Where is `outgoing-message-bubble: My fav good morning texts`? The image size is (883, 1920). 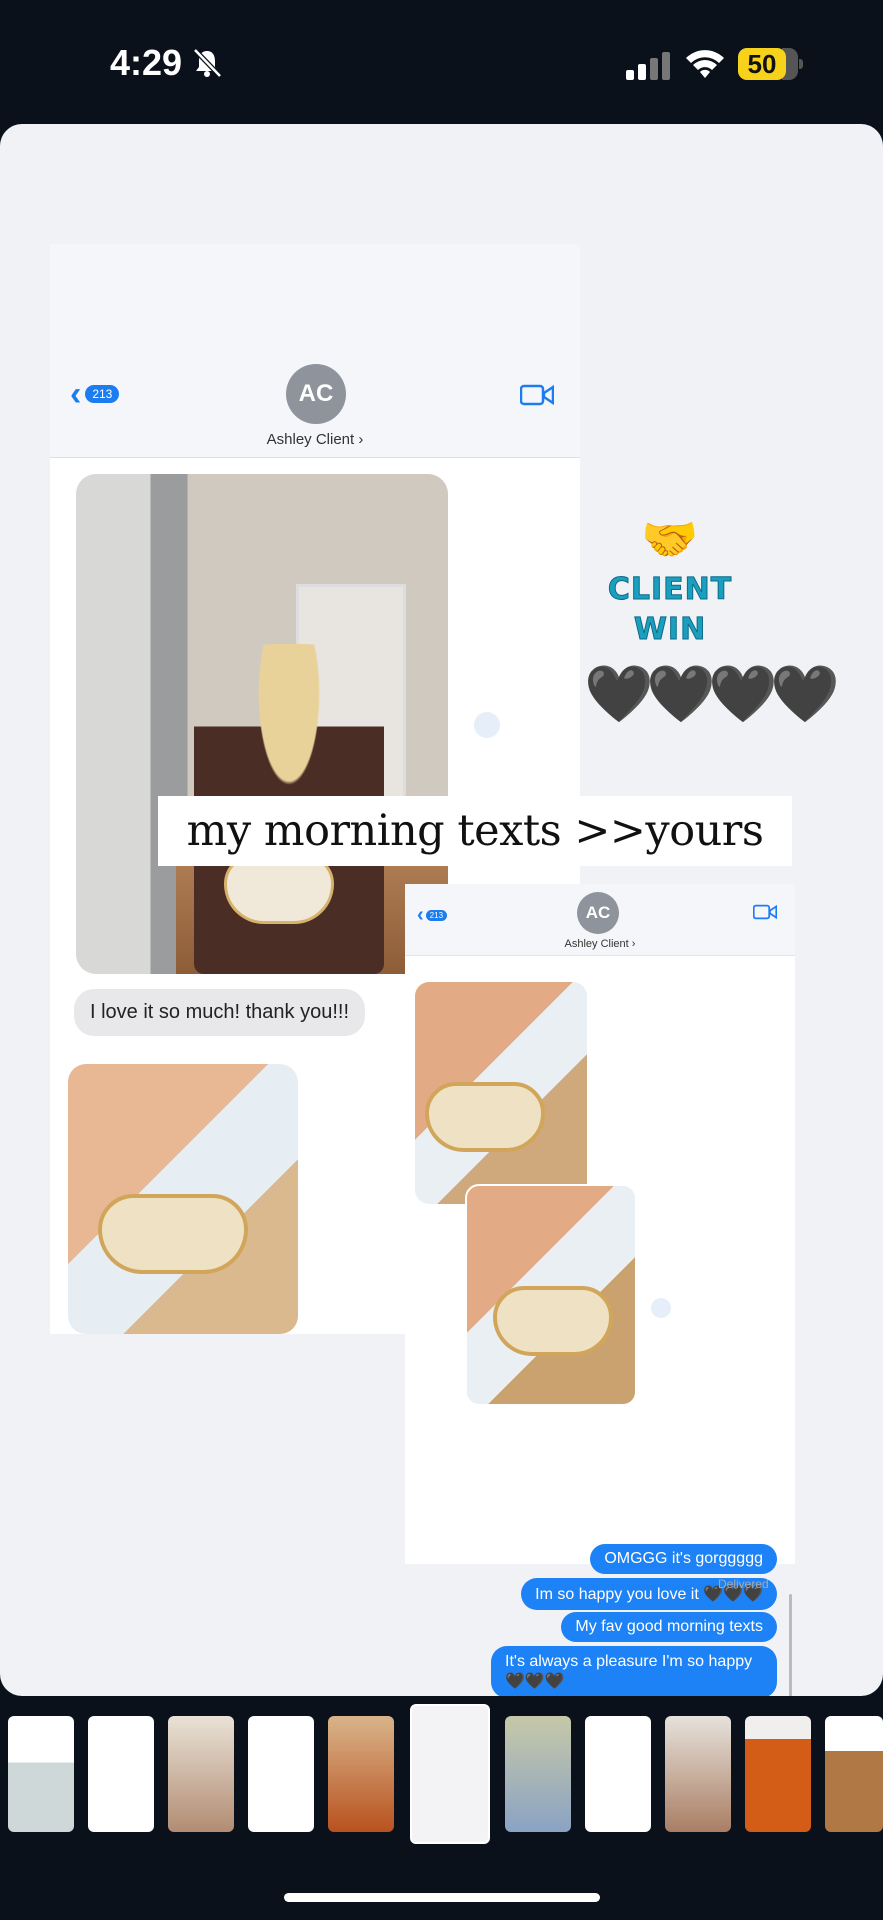
outgoing-message-bubble: My fav good morning texts is located at coordinates (669, 1627).